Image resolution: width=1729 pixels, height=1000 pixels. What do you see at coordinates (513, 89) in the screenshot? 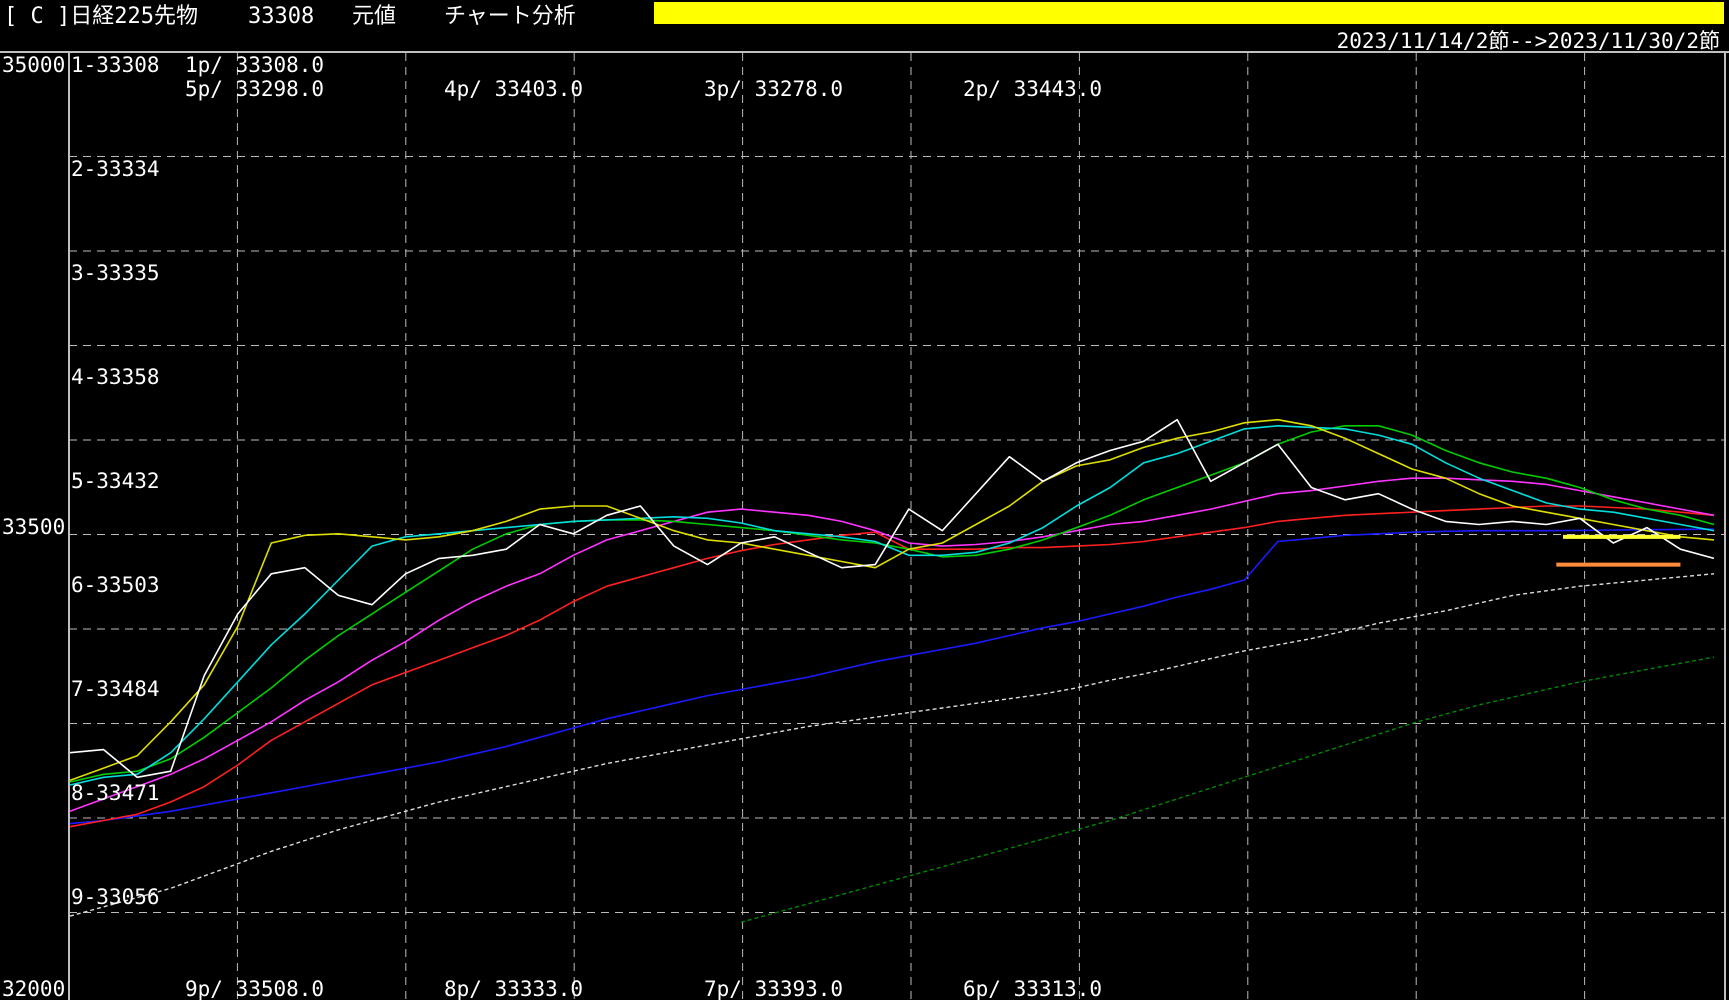
I see `pivot-label: 4p/ 33403.0` at bounding box center [513, 89].